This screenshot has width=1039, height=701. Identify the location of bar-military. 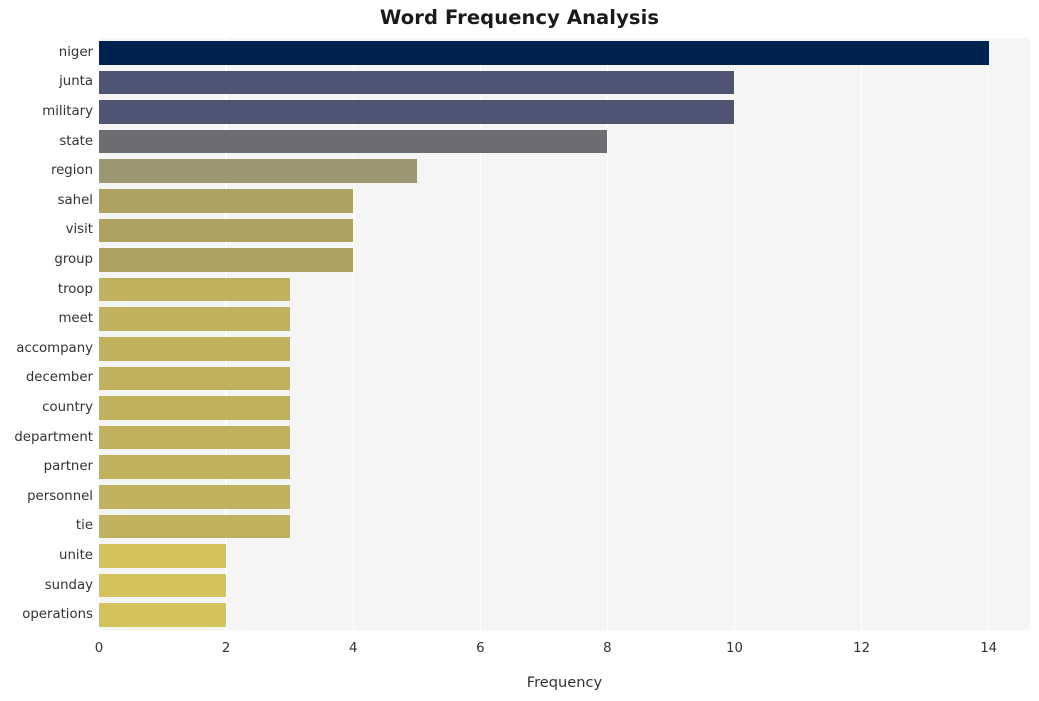
(417, 112).